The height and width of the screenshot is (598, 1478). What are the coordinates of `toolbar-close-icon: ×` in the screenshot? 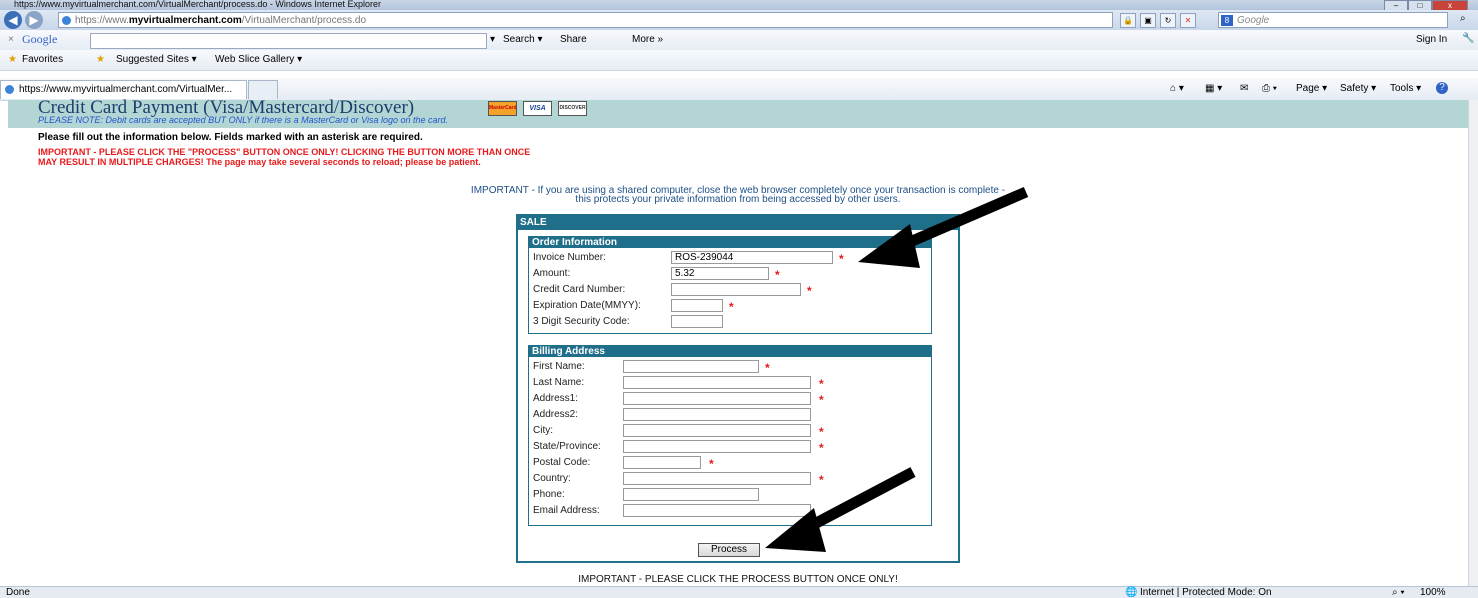 It's located at (11, 39).